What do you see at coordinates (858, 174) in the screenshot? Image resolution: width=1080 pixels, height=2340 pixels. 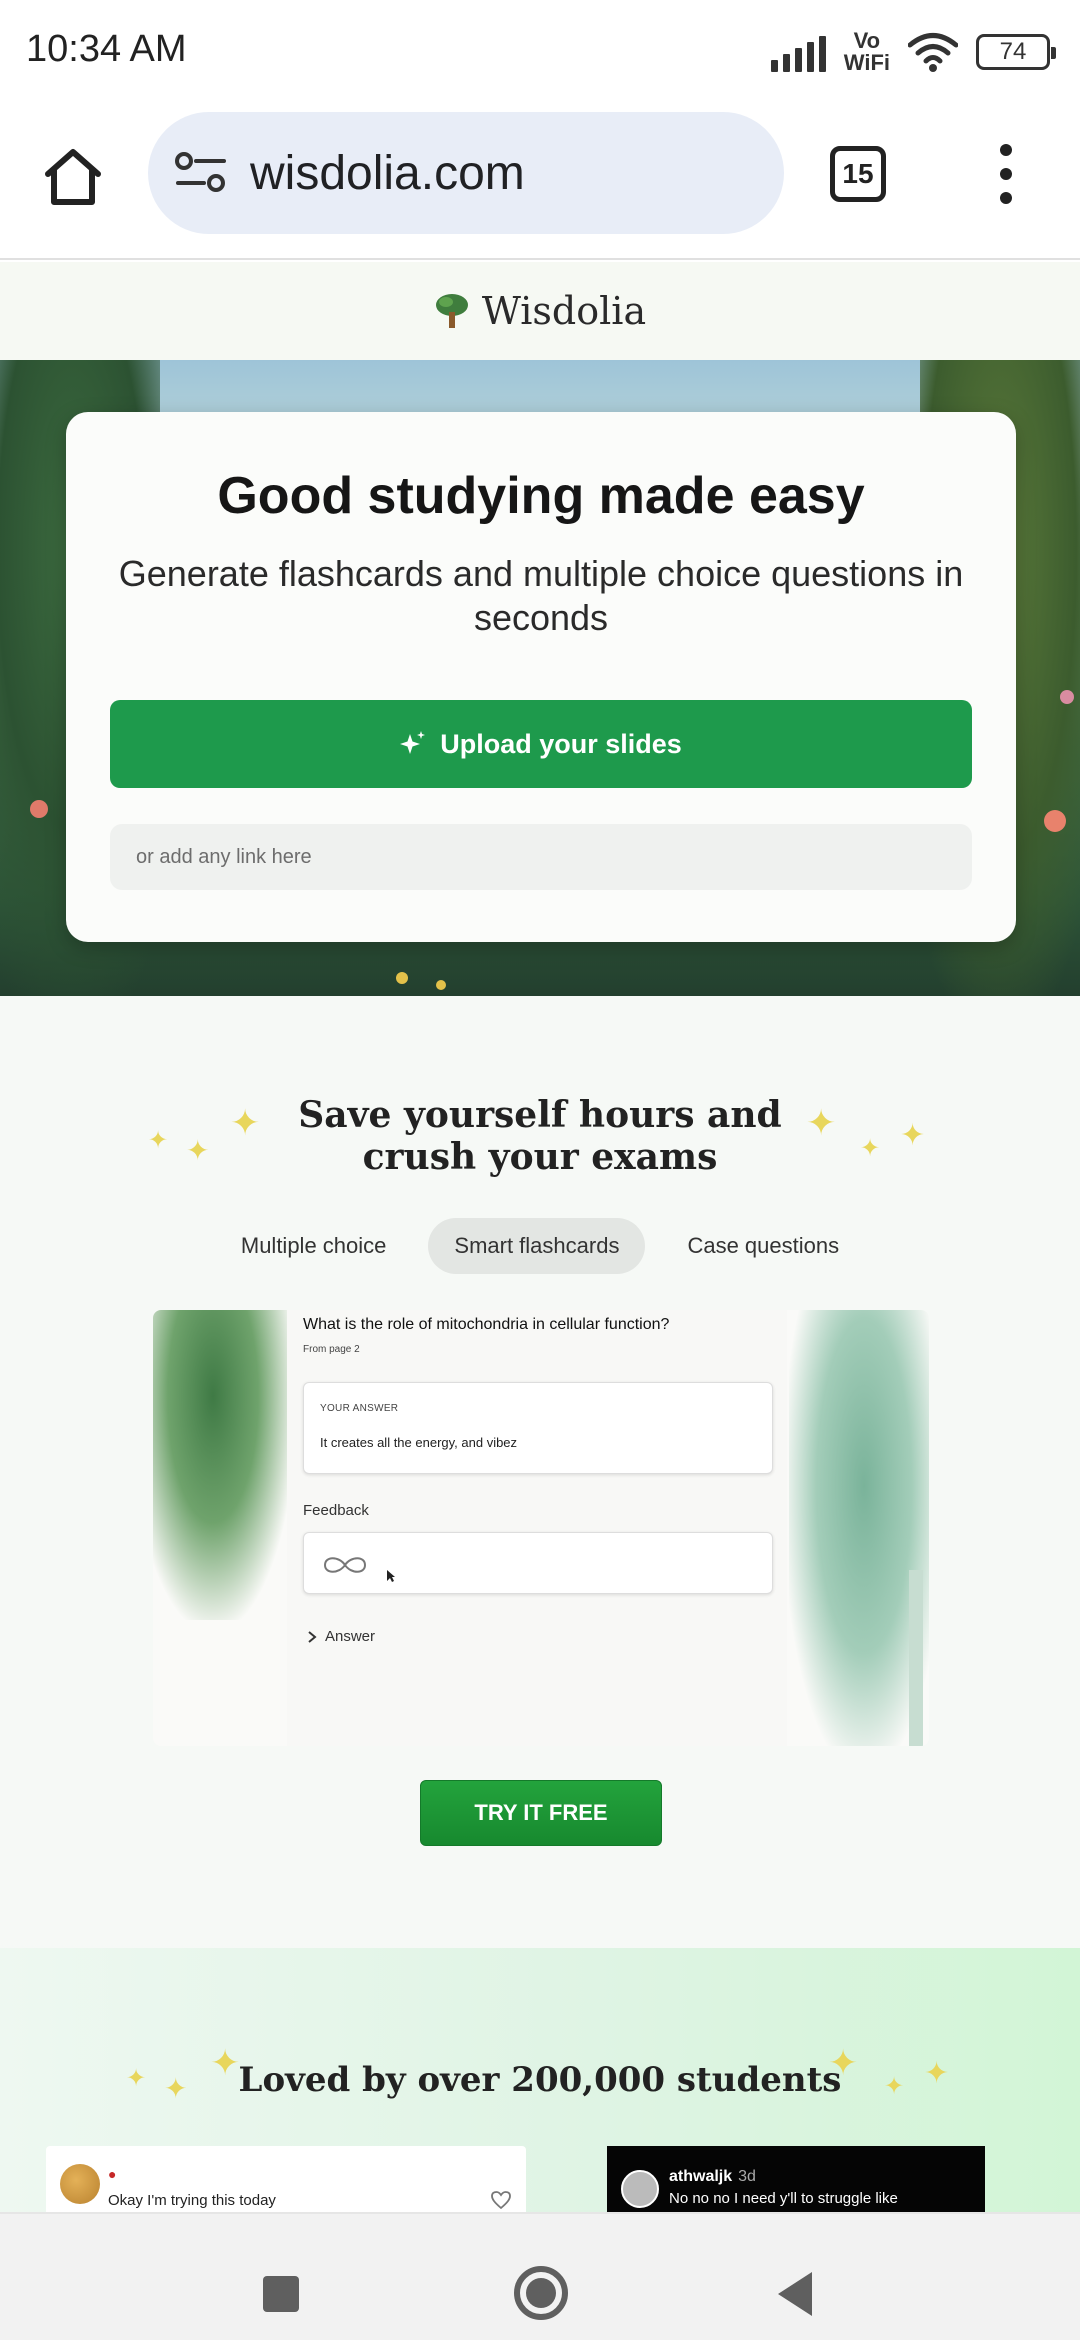 I see `tab-switcher-button: 15` at bounding box center [858, 174].